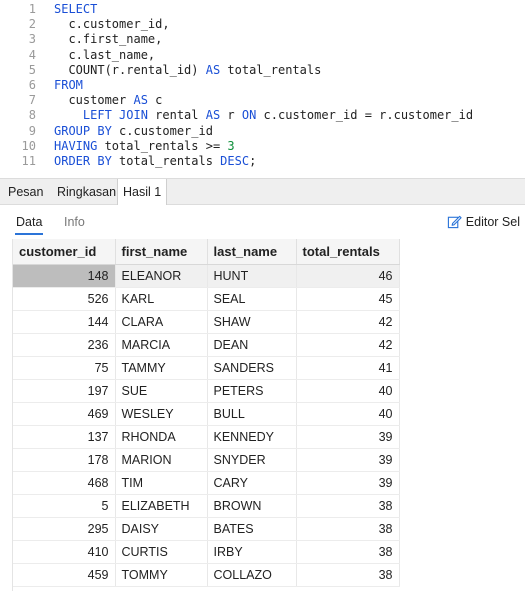 The height and width of the screenshot is (591, 525). Describe the element at coordinates (262, 24) in the screenshot. I see `code-line: 2 c.customer_id,` at that location.